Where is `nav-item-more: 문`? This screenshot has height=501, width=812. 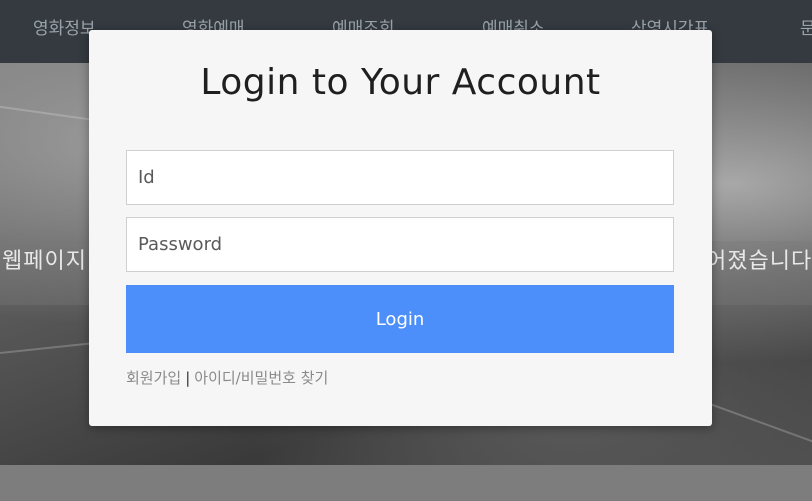 nav-item-more: 문 is located at coordinates (806, 26).